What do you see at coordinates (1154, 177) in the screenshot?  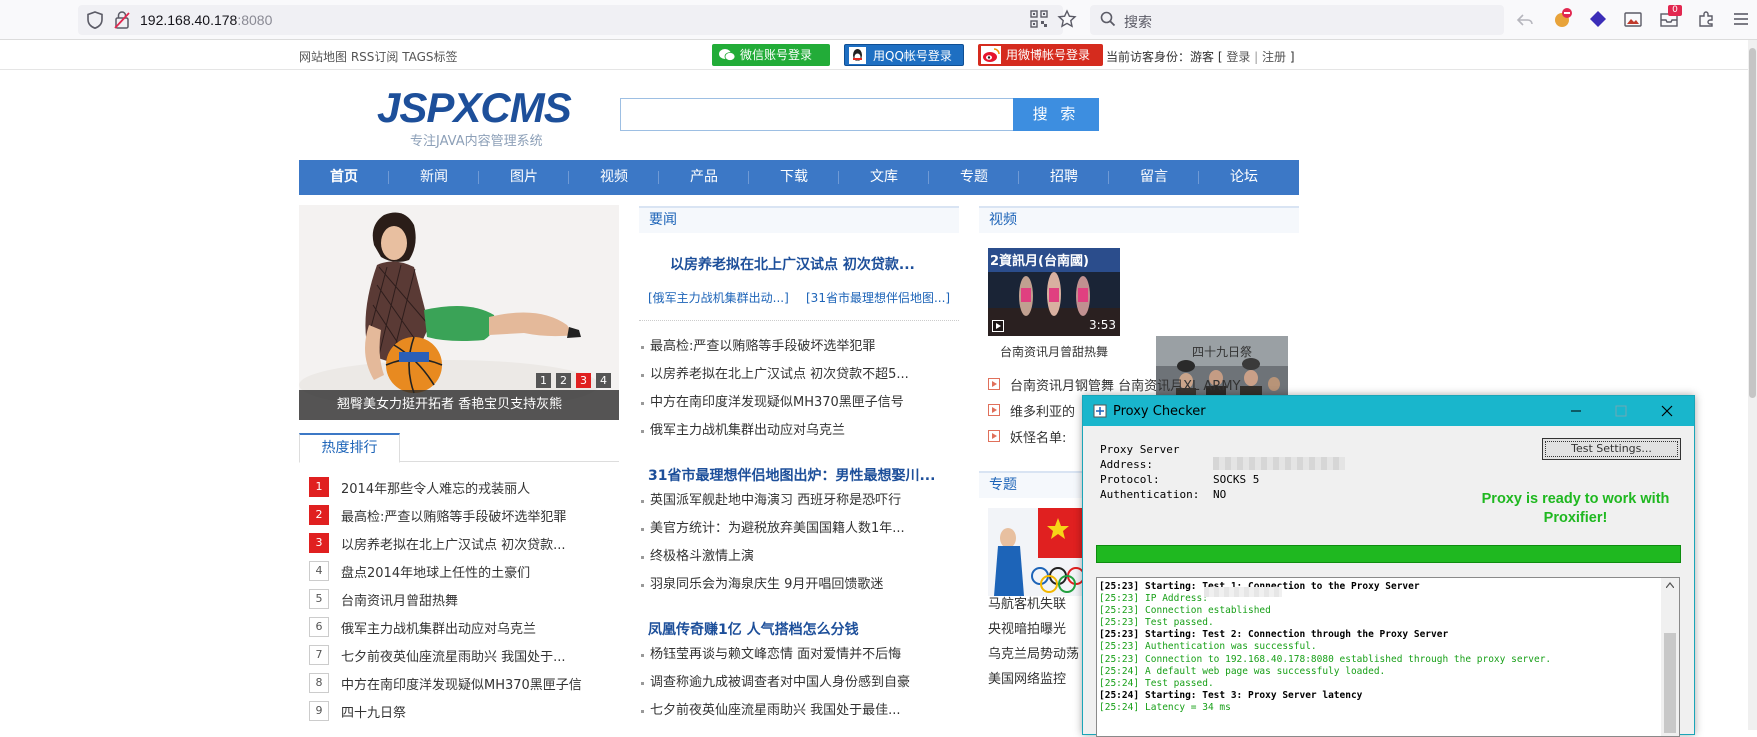 I see `nav-item-guestbook: 留言` at bounding box center [1154, 177].